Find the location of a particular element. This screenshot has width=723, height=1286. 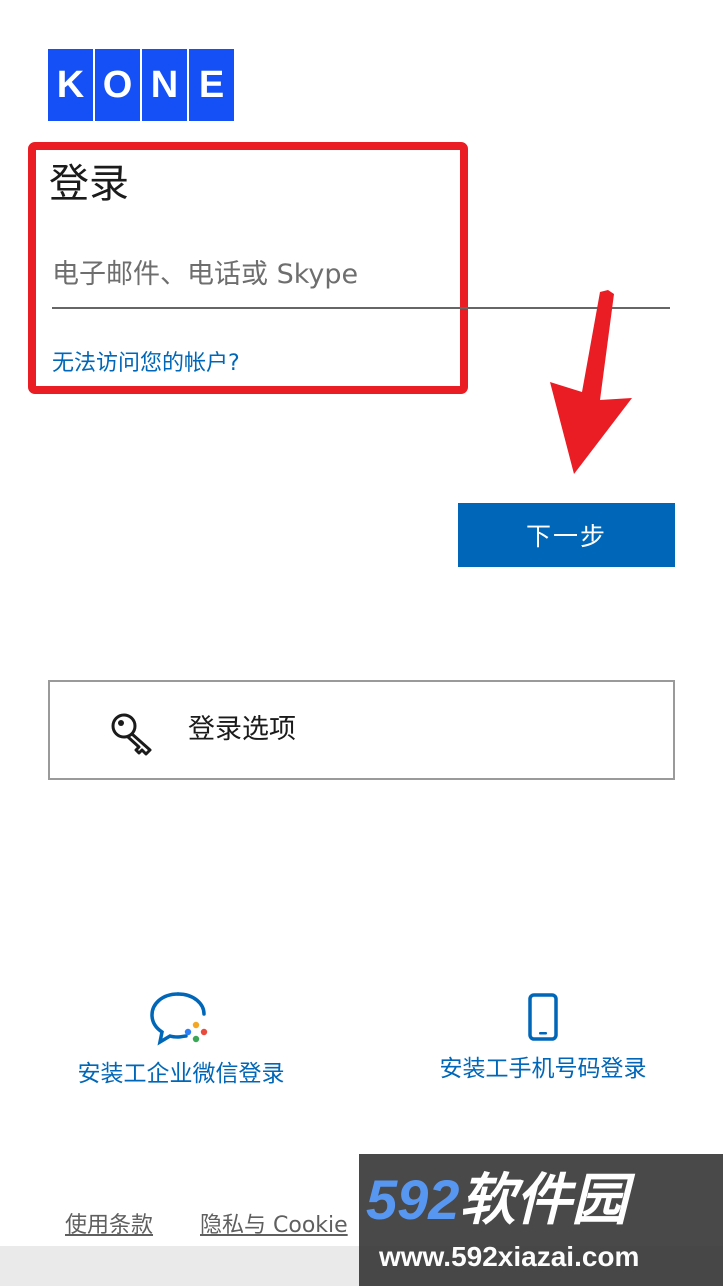

watermark-number: 592 is located at coordinates (413, 1199).